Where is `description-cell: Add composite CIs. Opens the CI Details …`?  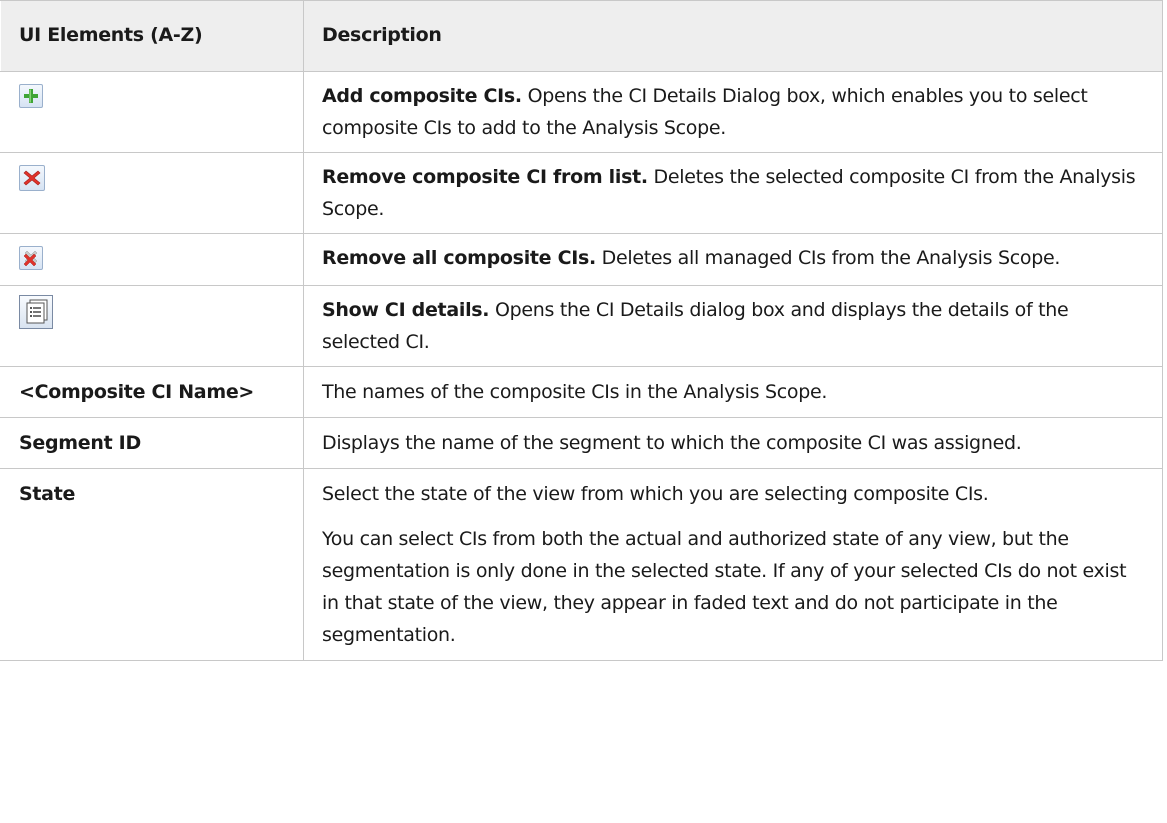 description-cell: Add composite CIs. Opens the CI Details … is located at coordinates (733, 112).